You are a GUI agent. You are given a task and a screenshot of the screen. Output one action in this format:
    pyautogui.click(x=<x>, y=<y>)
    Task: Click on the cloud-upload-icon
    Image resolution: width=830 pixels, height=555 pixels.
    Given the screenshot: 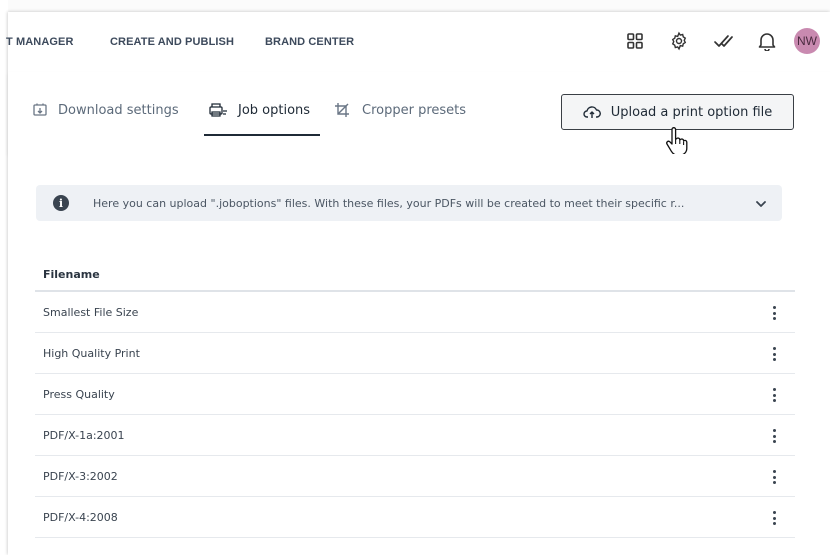 What is the action you would take?
    pyautogui.click(x=592, y=112)
    